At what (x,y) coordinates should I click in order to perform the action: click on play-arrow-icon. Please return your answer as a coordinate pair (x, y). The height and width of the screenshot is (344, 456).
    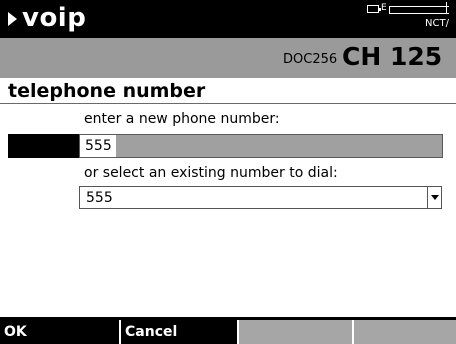
    Looking at the image, I should click on (12, 19).